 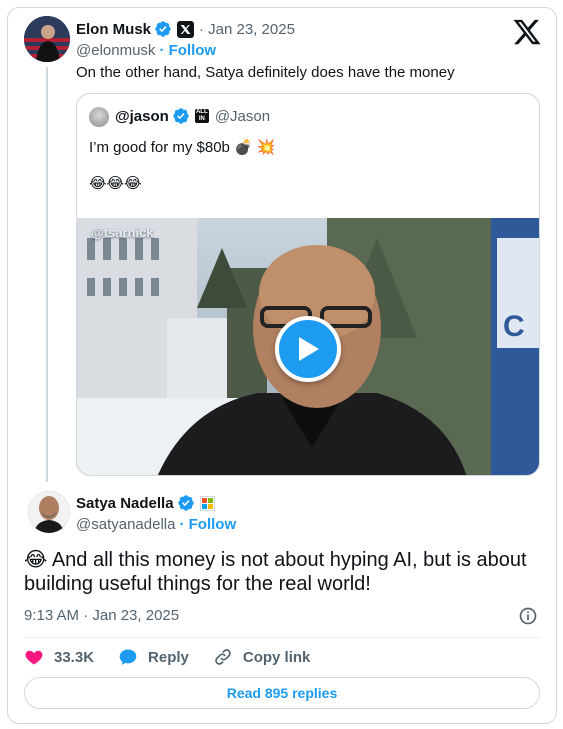 I want to click on play-button, so click(x=308, y=349).